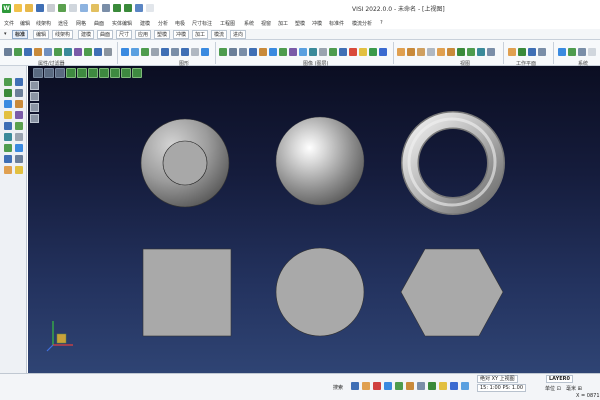  What do you see at coordinates (454, 386) in the screenshot?
I see `coord-icon` at bounding box center [454, 386].